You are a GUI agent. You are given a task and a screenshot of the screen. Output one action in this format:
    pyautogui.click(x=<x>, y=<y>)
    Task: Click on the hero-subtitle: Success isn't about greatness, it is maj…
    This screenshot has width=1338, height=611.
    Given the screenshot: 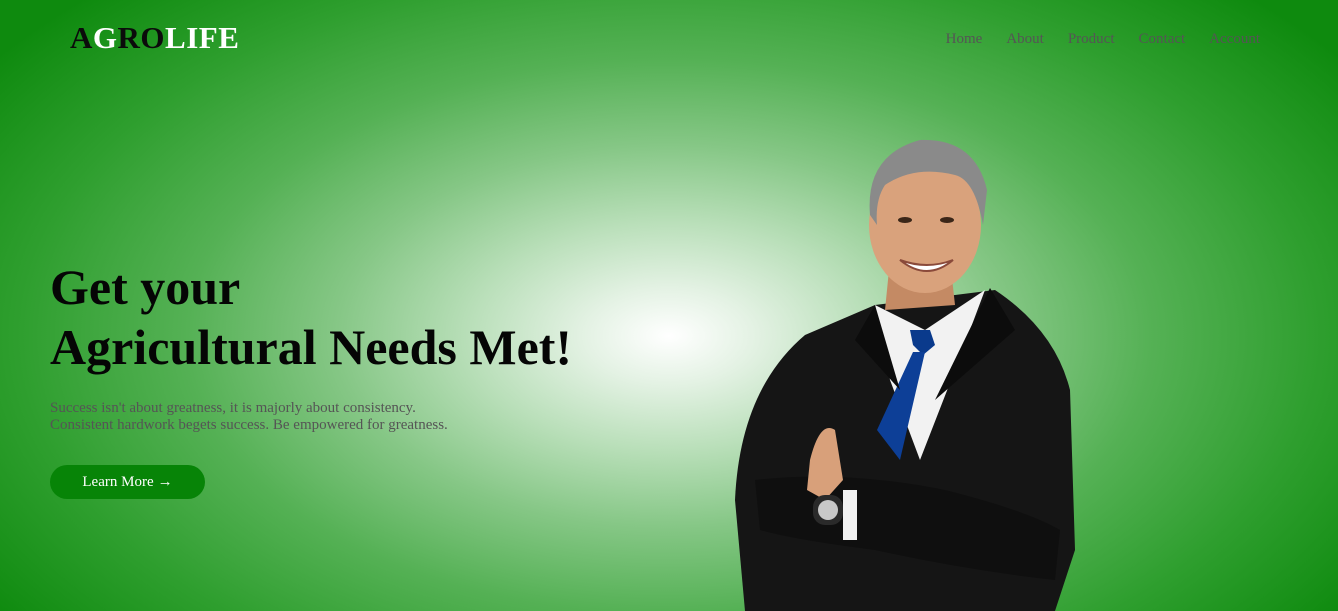 What is the action you would take?
    pyautogui.click(x=249, y=417)
    